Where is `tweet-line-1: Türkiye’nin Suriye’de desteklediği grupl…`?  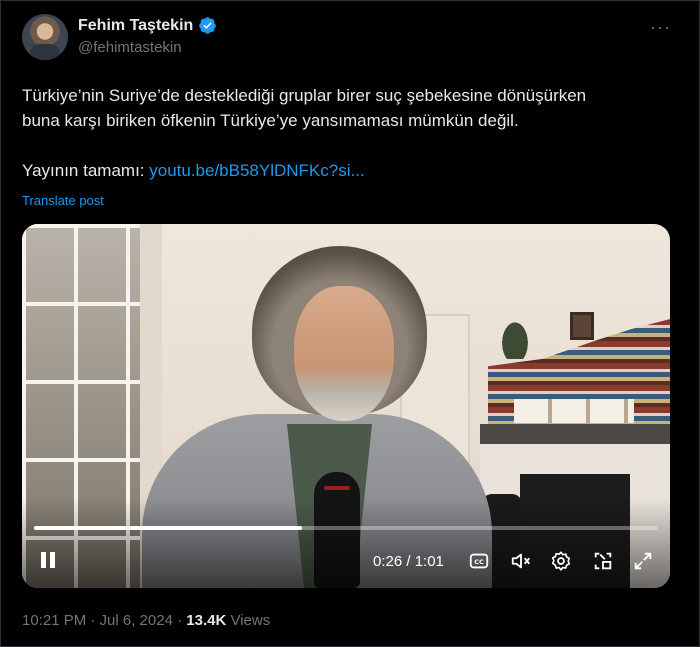 tweet-line-1: Türkiye’nin Suriye’de desteklediği grupl… is located at coordinates (304, 95).